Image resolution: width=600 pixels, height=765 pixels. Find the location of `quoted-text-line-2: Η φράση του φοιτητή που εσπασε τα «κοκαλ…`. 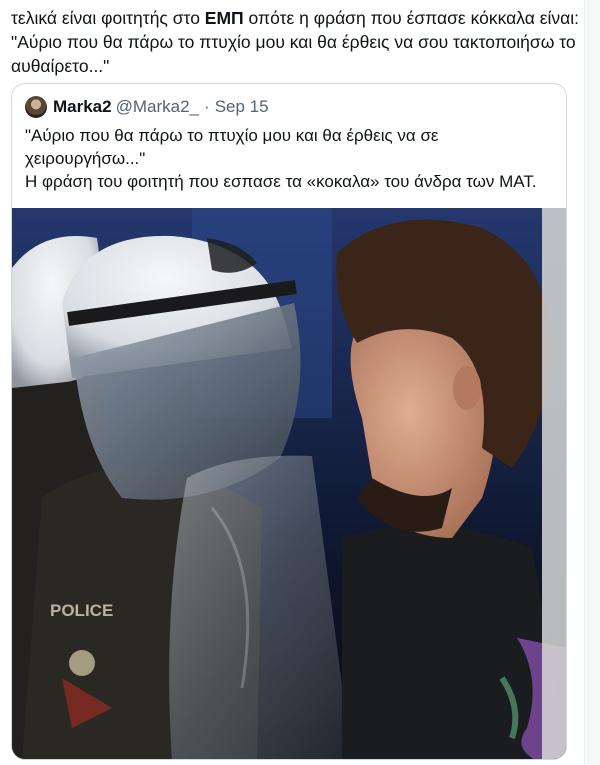

quoted-text-line-2: Η φράση του φοιτητή που εσπασε τα «κοκαλ… is located at coordinates (281, 181).